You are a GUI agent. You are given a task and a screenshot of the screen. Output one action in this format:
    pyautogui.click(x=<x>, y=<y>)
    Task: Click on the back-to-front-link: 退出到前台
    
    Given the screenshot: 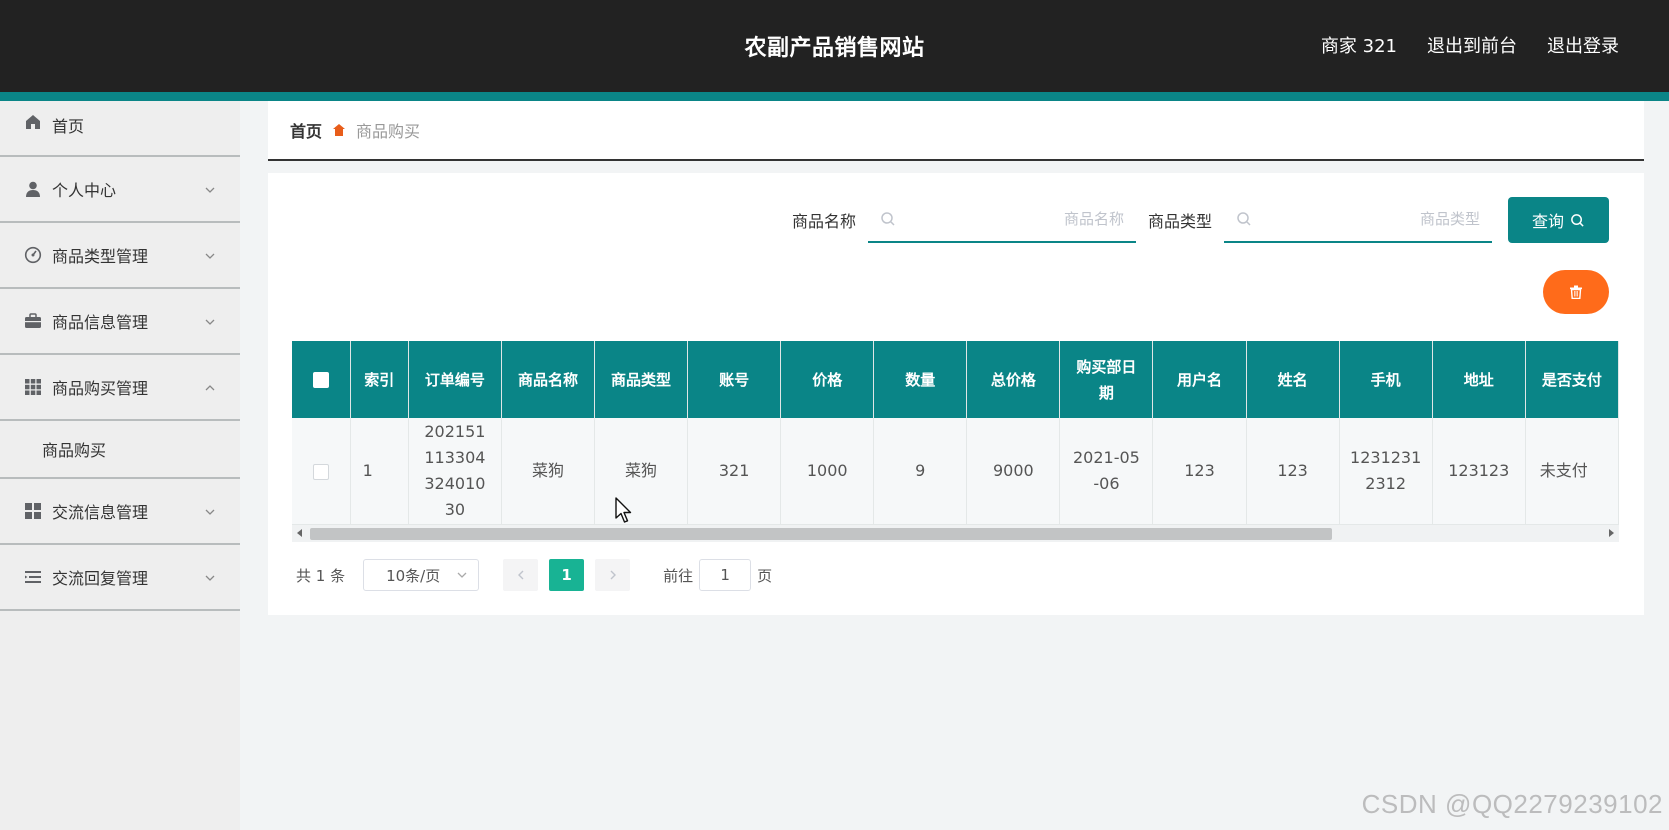 What is the action you would take?
    pyautogui.click(x=1472, y=45)
    